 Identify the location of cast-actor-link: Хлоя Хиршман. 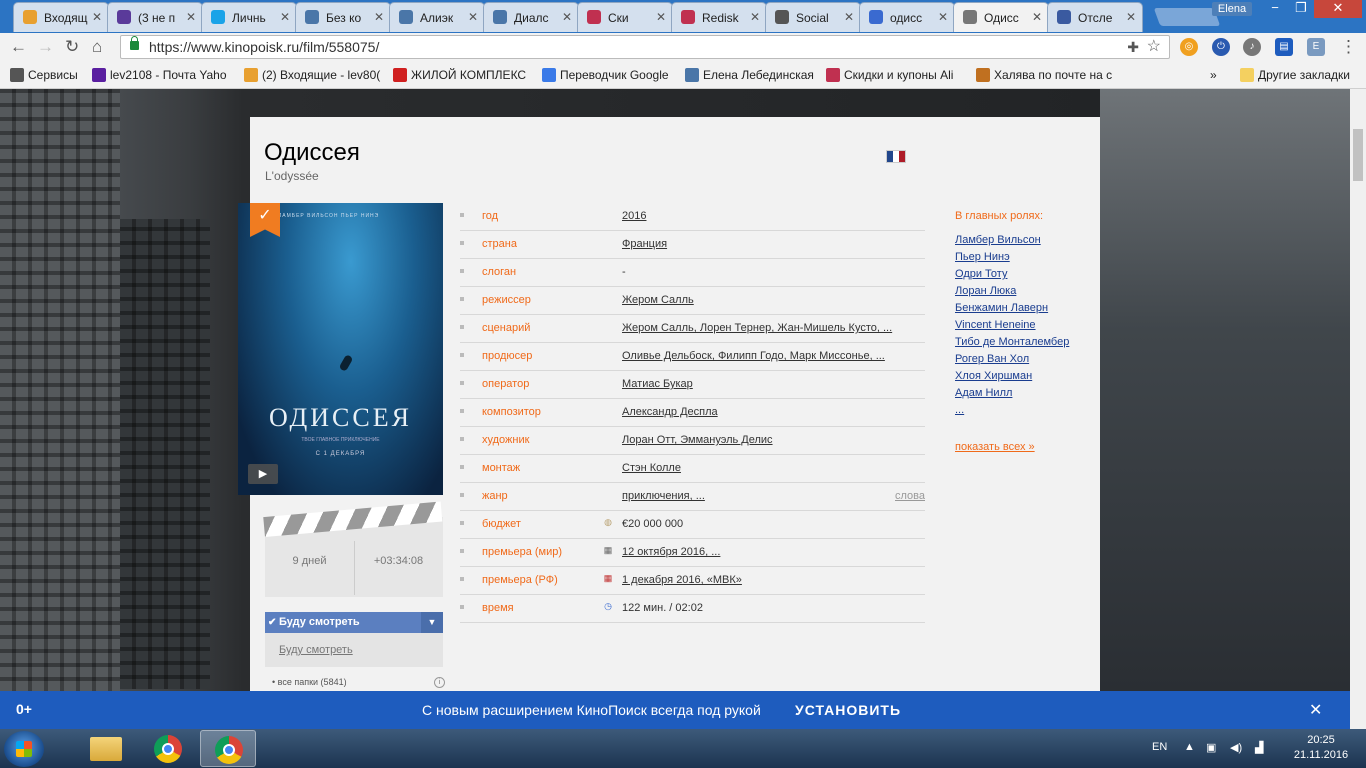
(993, 376).